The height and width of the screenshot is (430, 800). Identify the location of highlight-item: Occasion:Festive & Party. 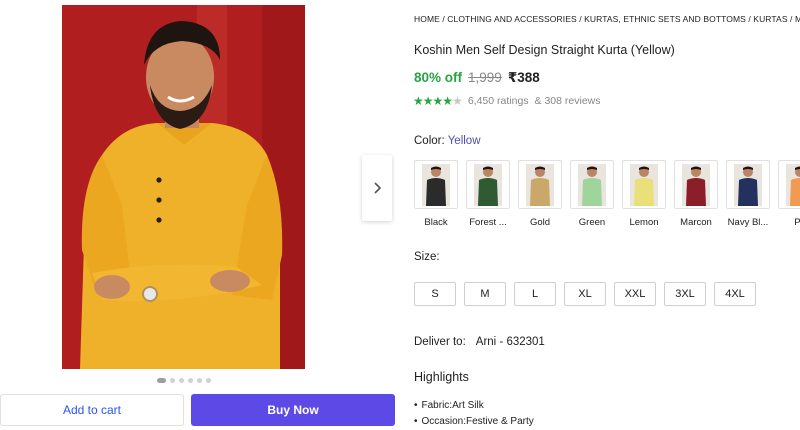
(474, 422).